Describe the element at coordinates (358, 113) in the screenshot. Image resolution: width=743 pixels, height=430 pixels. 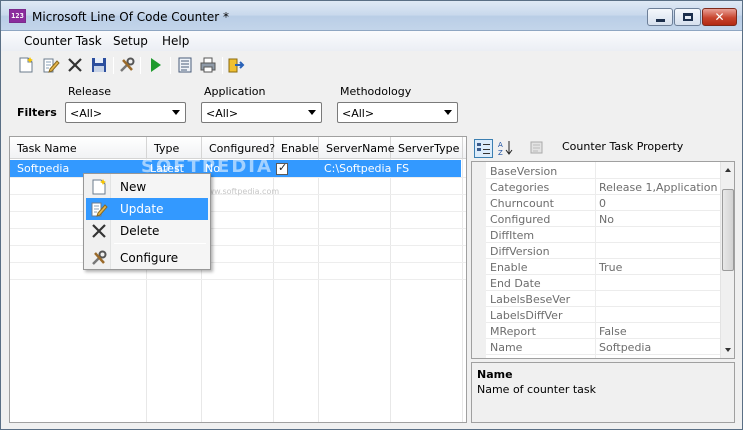
I see `methodology-value: <All>` at that location.